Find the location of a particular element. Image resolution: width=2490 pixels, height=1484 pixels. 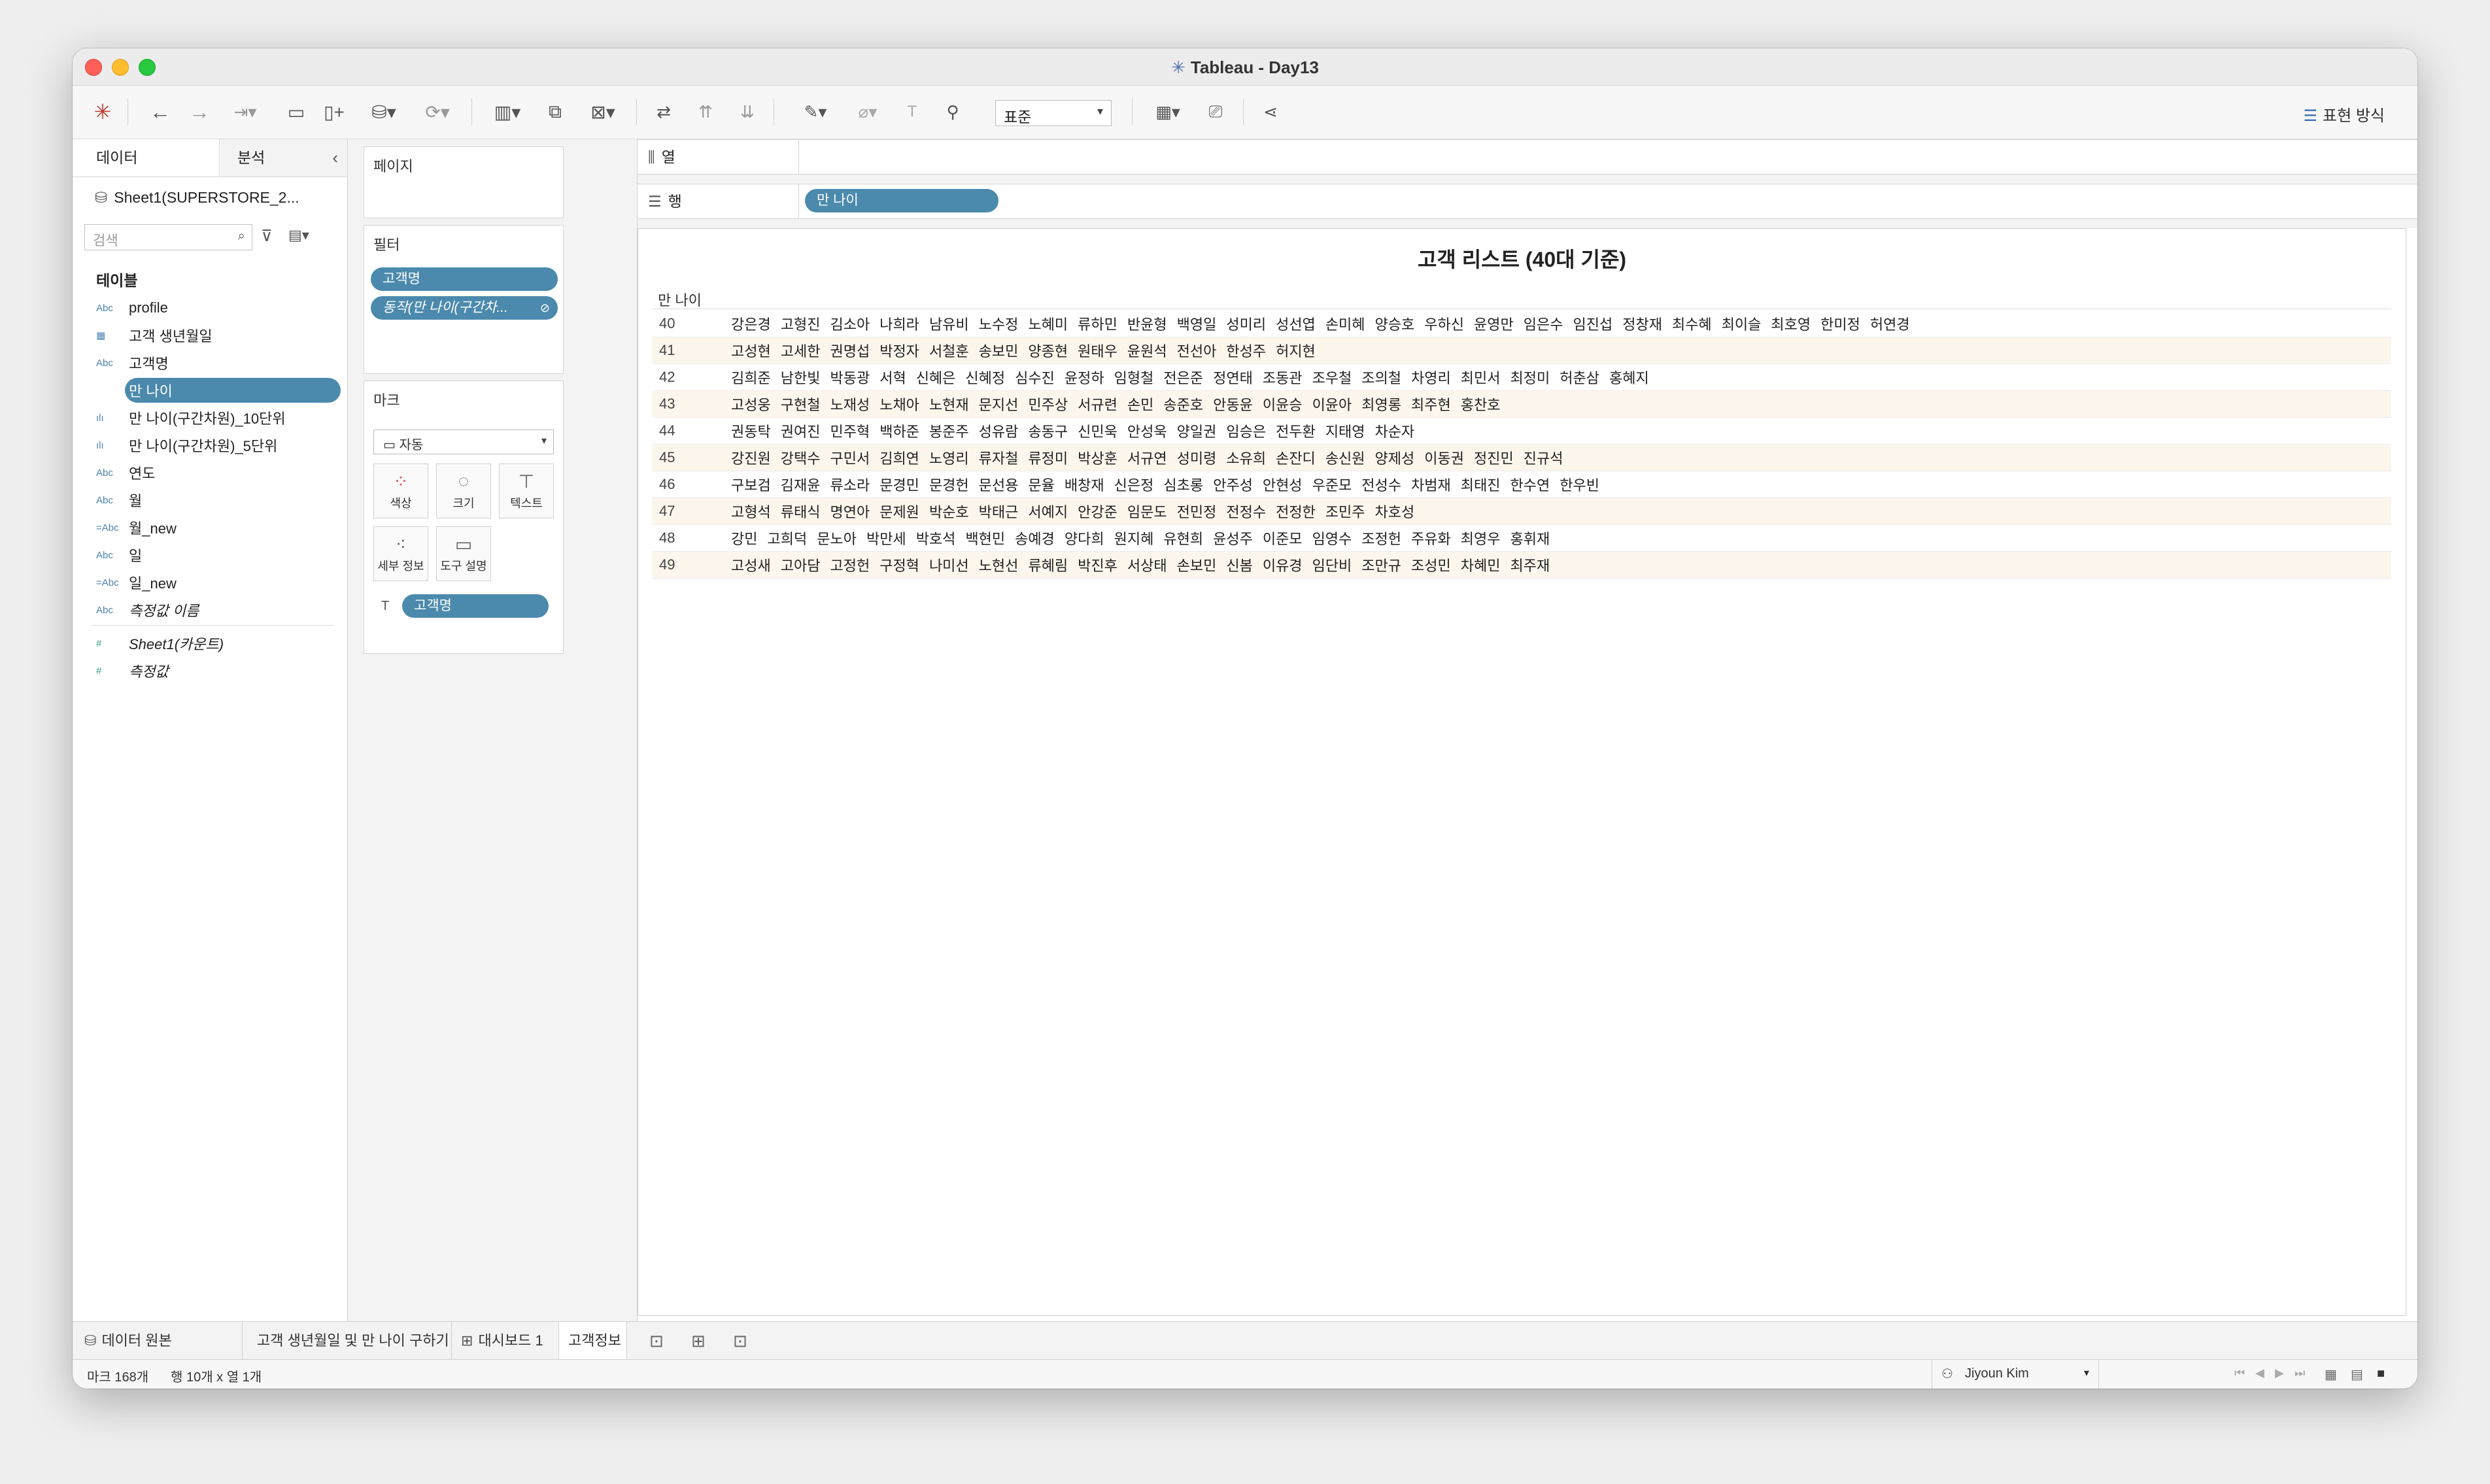

customer-name: 류혜림 is located at coordinates (1048, 566).